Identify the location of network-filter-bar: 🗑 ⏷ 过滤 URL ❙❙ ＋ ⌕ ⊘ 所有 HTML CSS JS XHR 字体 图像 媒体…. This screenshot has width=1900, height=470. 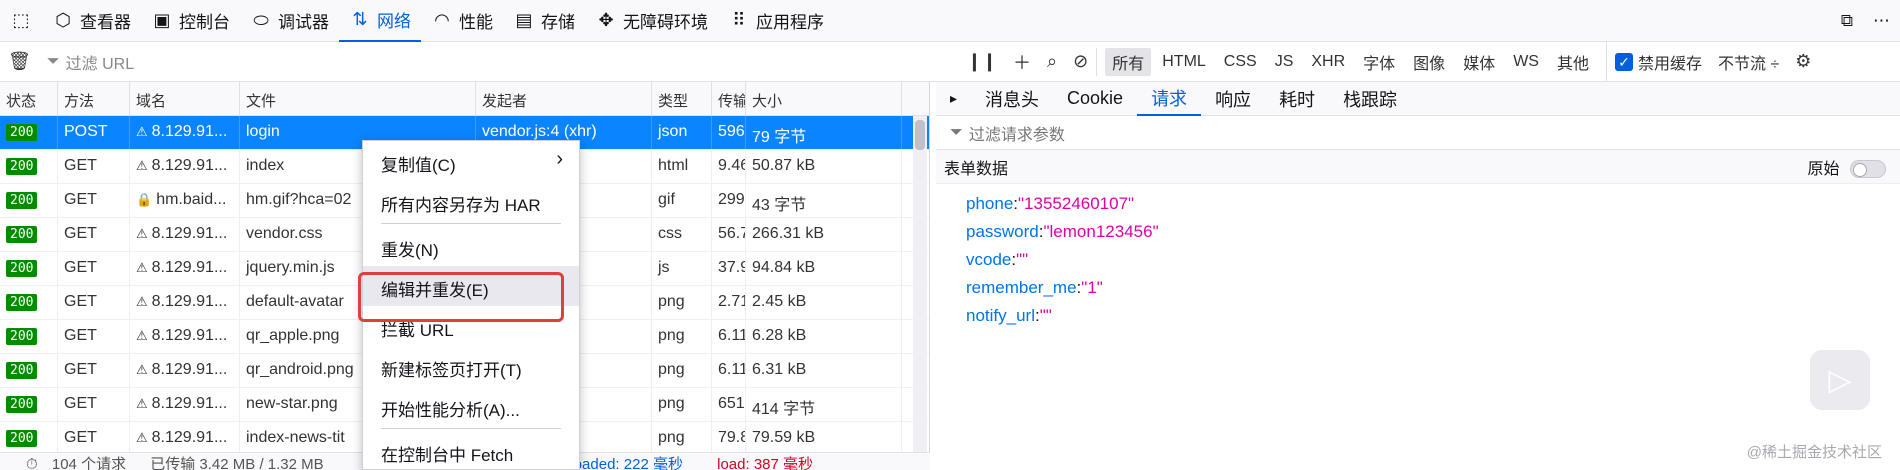
(950, 61).